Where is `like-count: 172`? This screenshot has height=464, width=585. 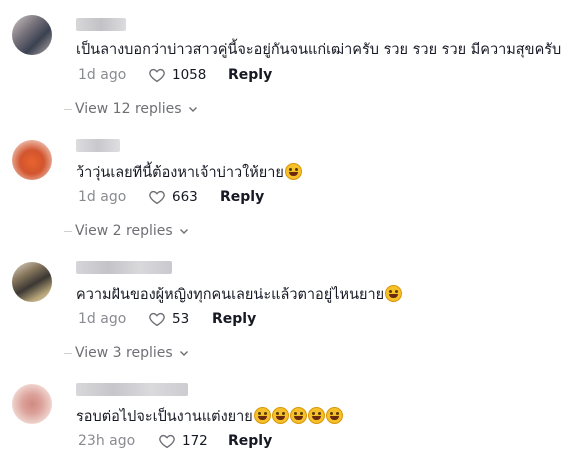
like-count: 172 is located at coordinates (195, 441).